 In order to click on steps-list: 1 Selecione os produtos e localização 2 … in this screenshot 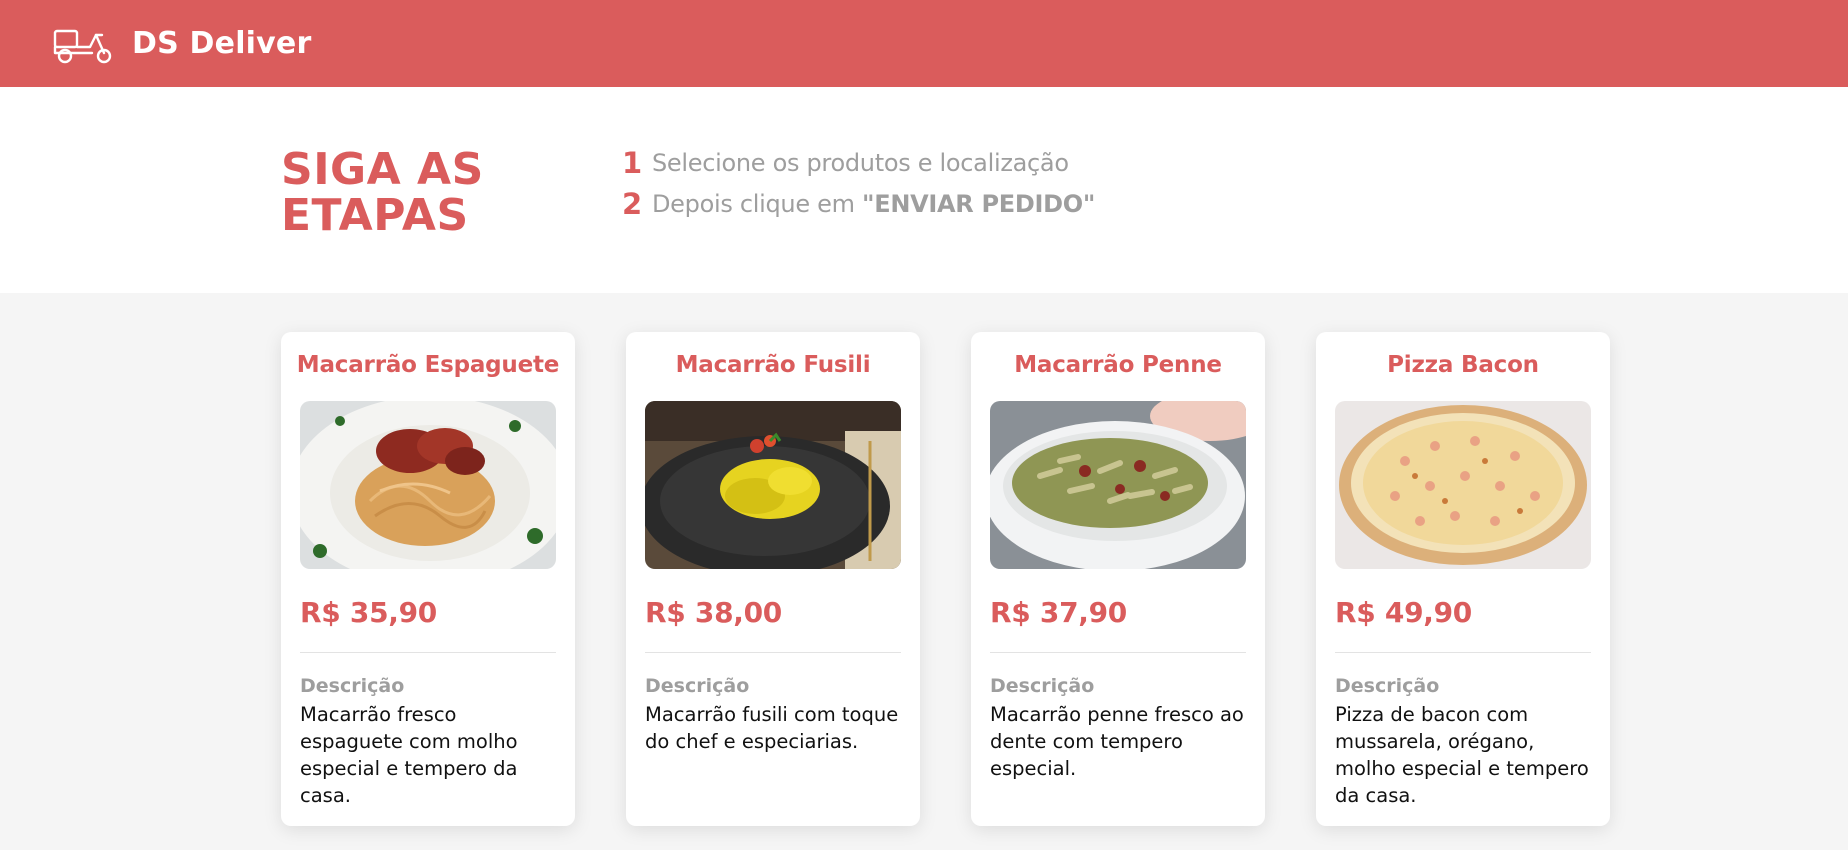, I will do `click(858, 183)`.